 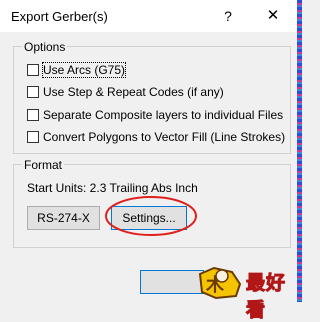 I want to click on rs274x-button-label: RS-274-X, so click(x=63, y=218).